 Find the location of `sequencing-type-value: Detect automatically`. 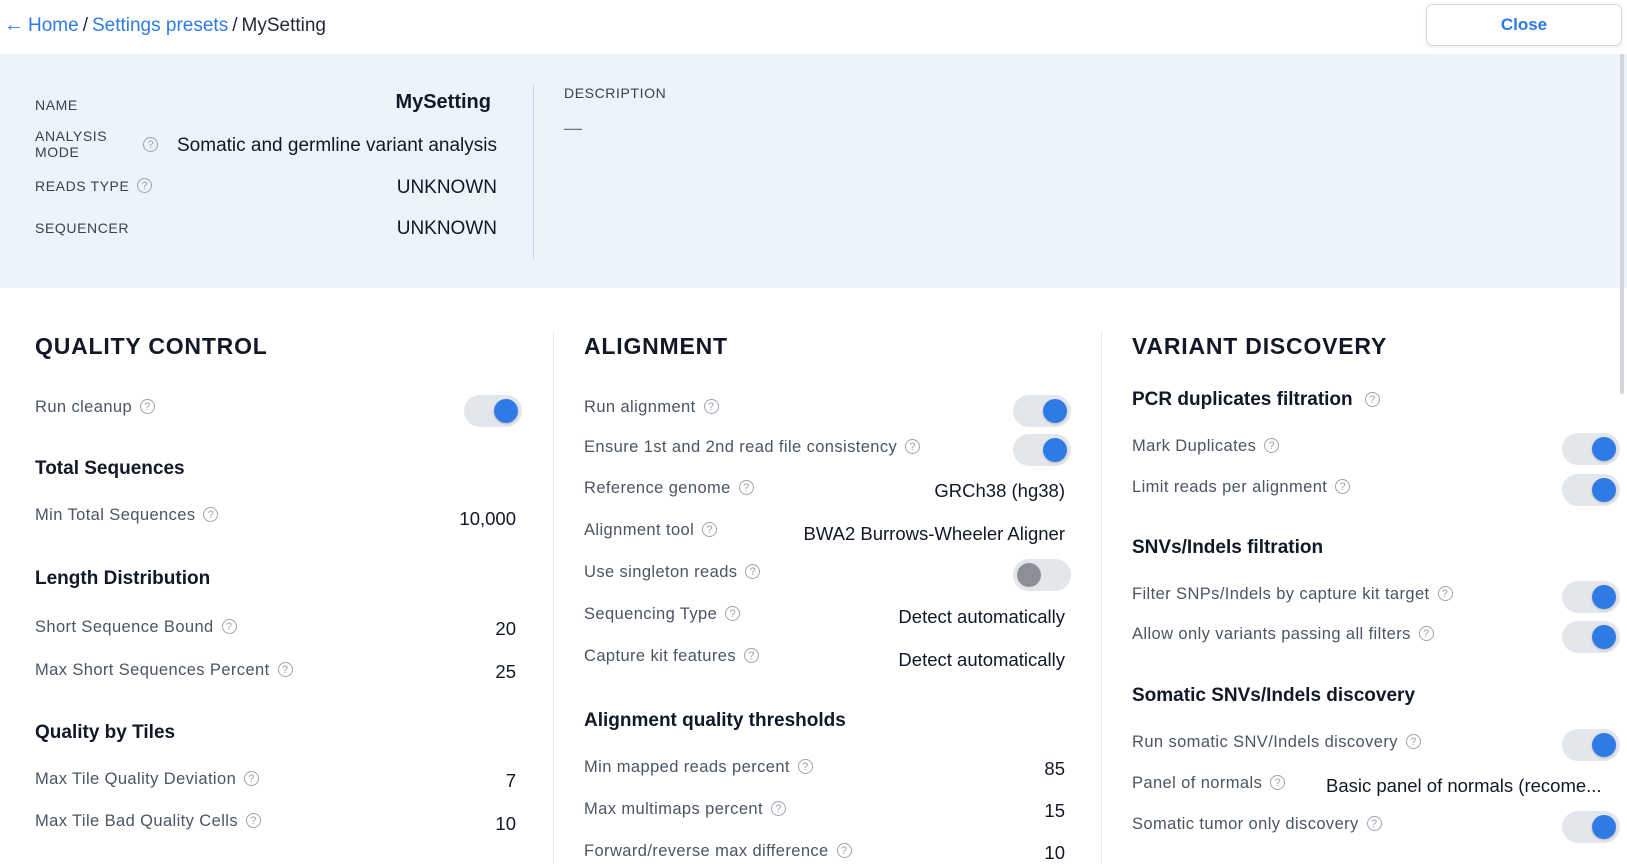

sequencing-type-value: Detect automatically is located at coordinates (981, 617).